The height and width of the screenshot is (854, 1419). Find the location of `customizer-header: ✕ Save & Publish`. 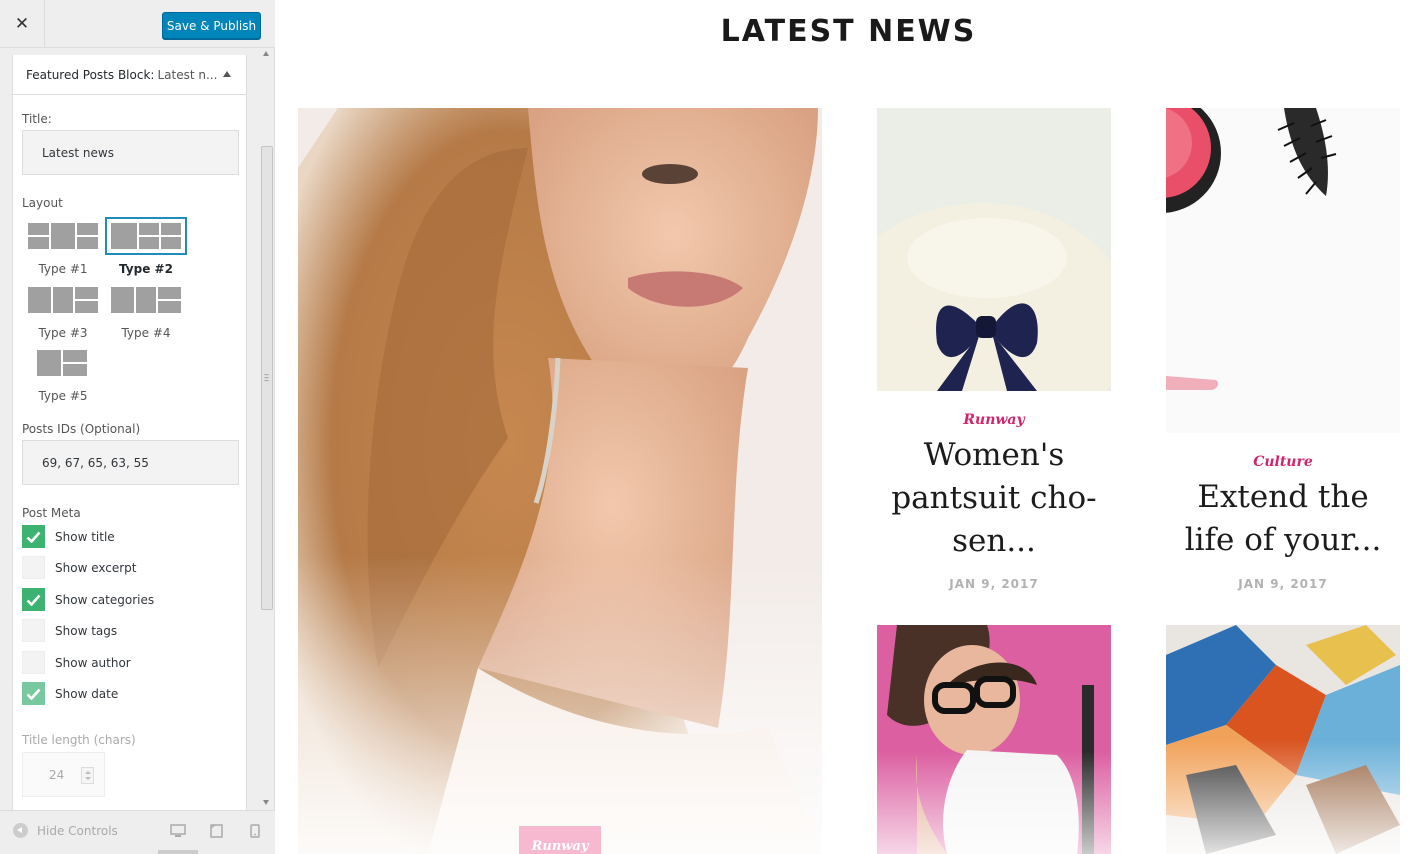

customizer-header: ✕ Save & Publish is located at coordinates (137, 24).